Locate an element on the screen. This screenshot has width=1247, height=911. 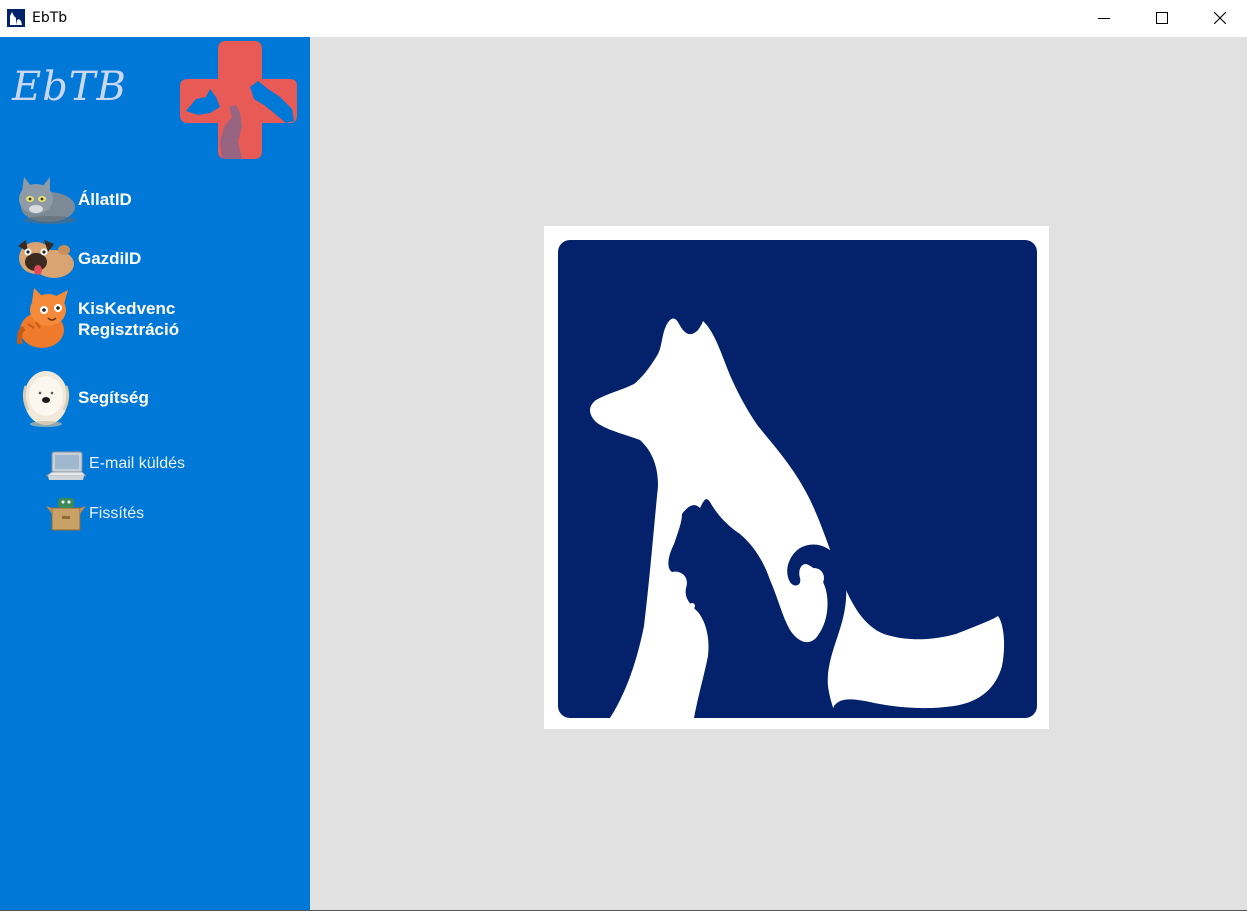
close-icon is located at coordinates (1220, 18).